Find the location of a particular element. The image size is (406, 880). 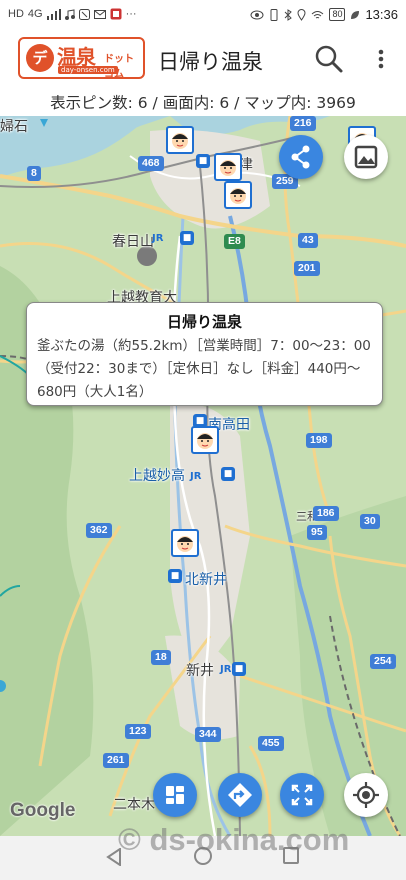

bluetooth-icon is located at coordinates (289, 14).